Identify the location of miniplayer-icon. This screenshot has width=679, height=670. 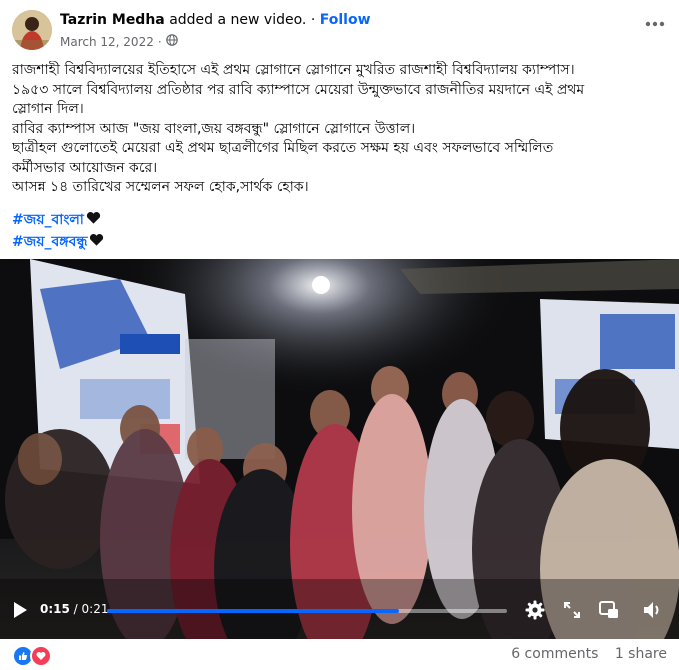
(609, 612).